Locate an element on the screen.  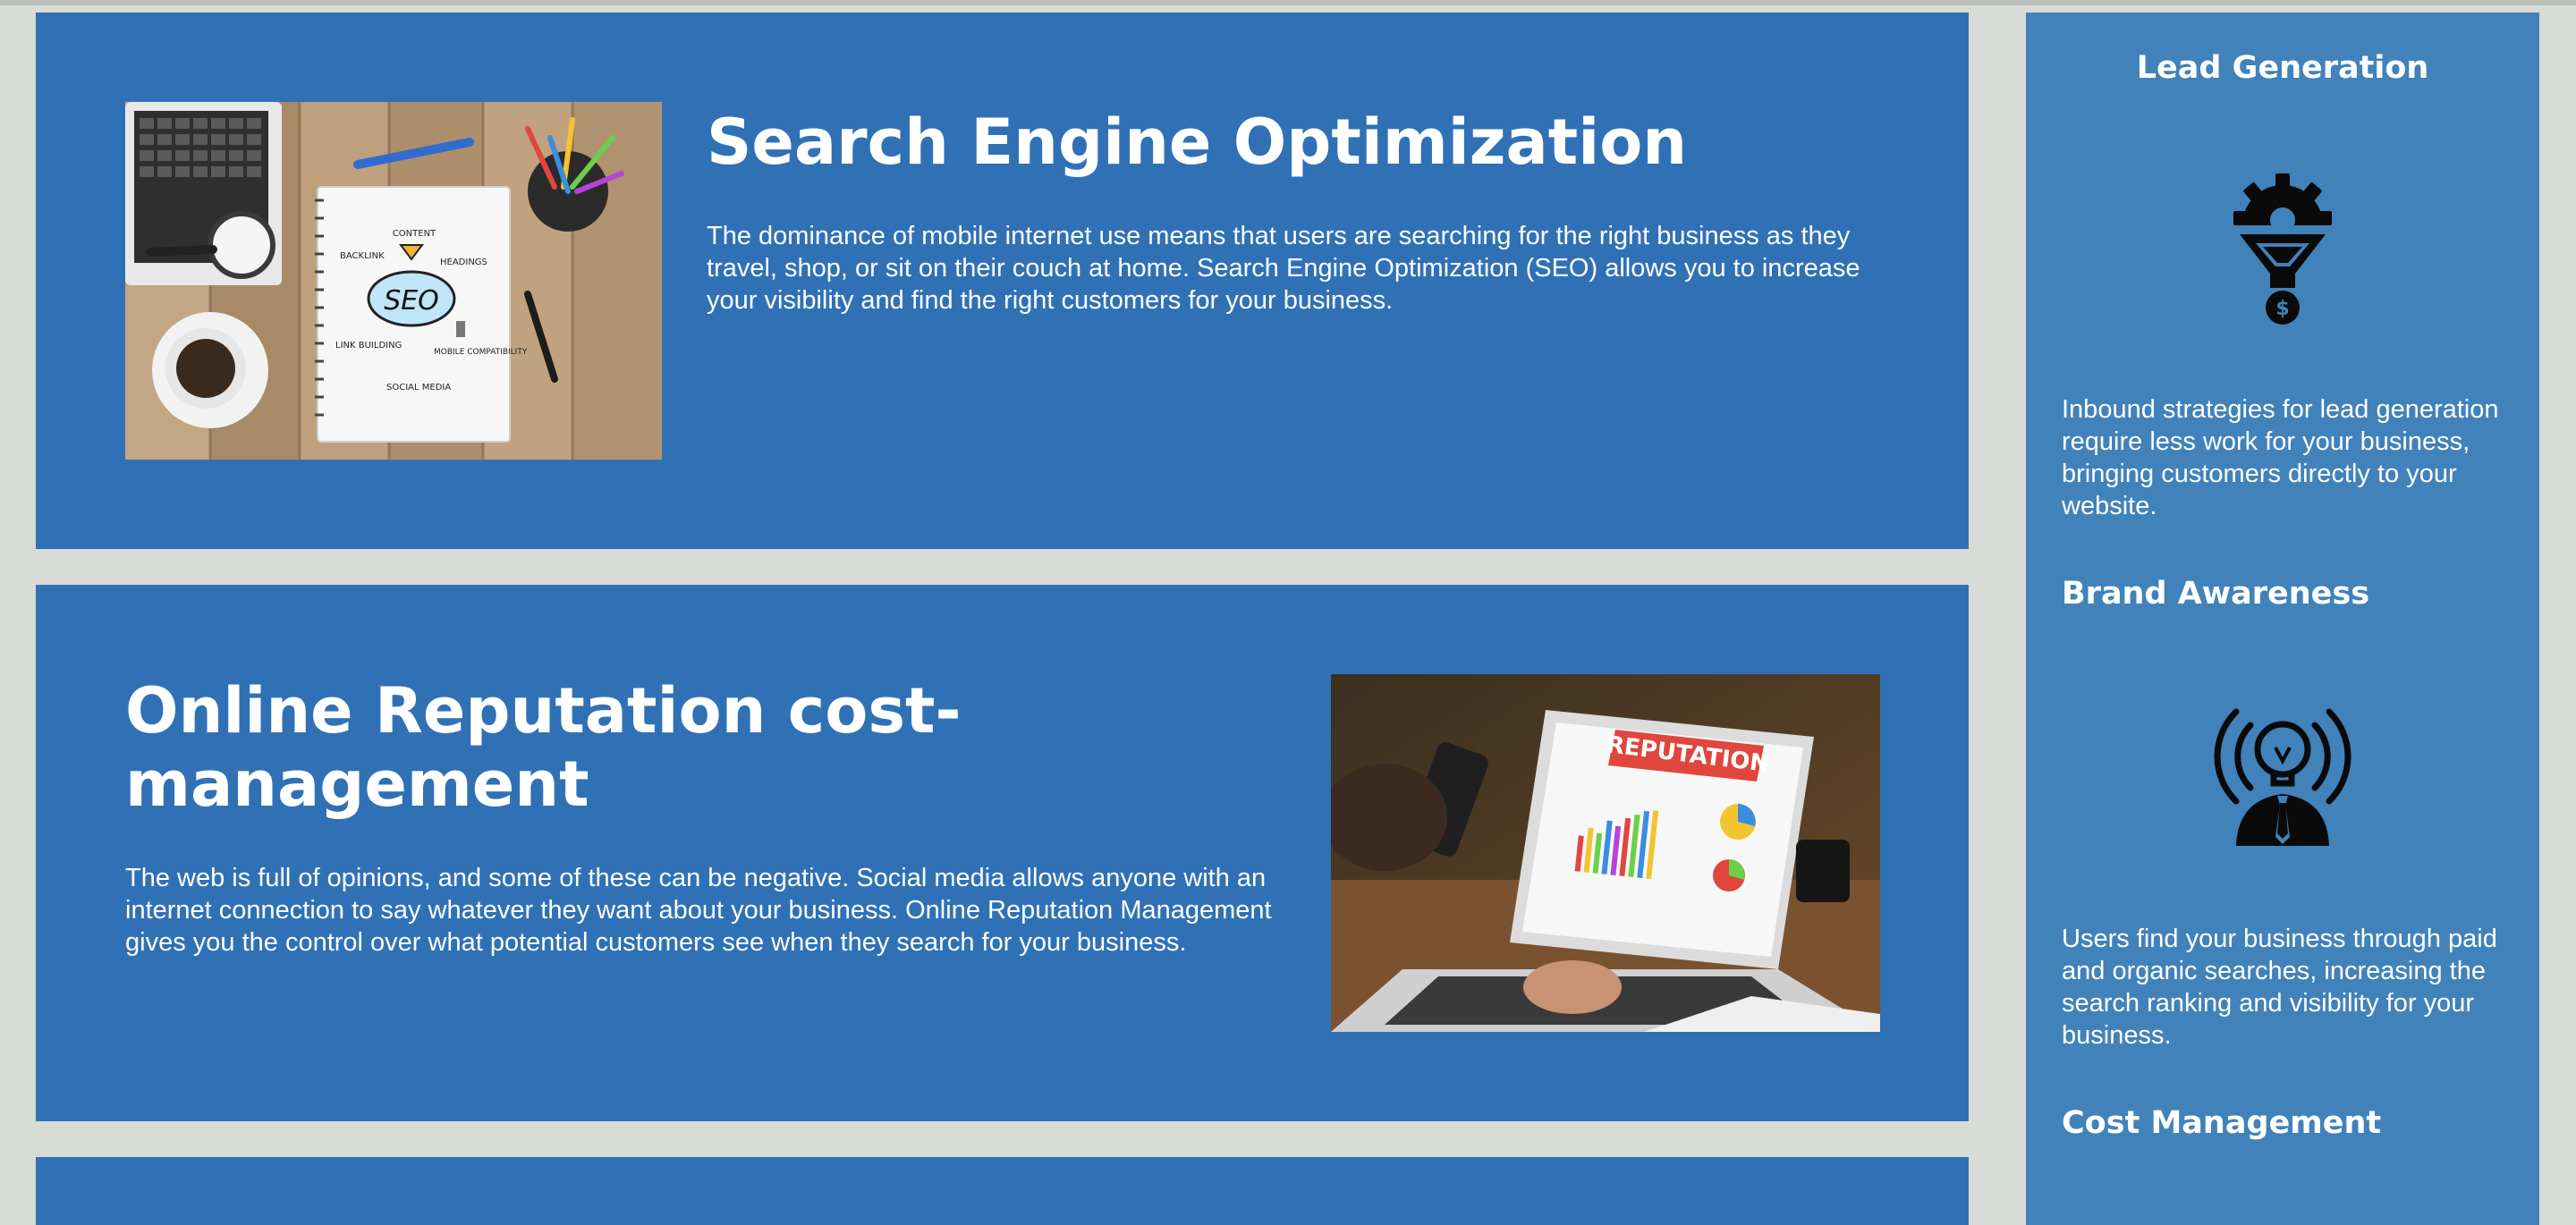
seo-label-link-building: LINK BUILDING is located at coordinates (368, 346).